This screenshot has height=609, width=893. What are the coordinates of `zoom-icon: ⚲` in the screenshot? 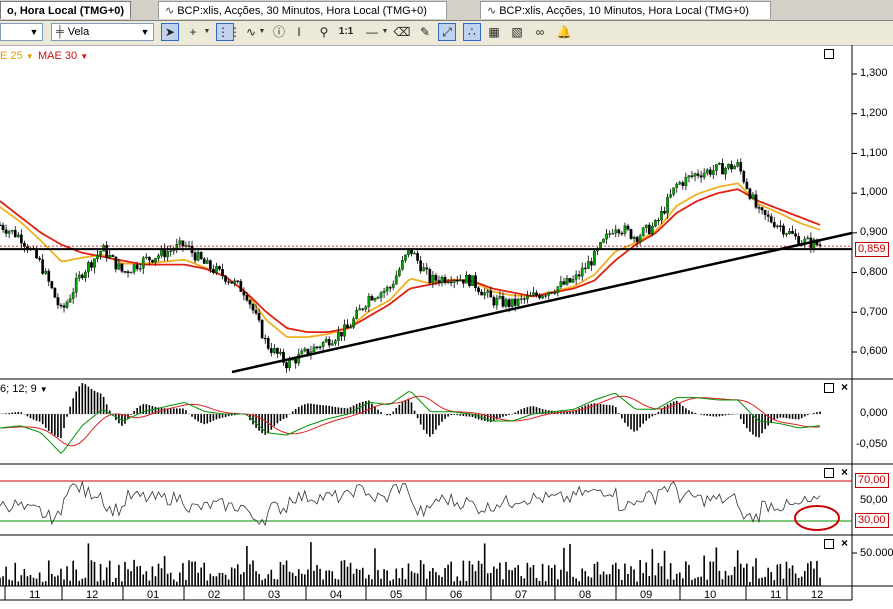 It's located at (324, 32).